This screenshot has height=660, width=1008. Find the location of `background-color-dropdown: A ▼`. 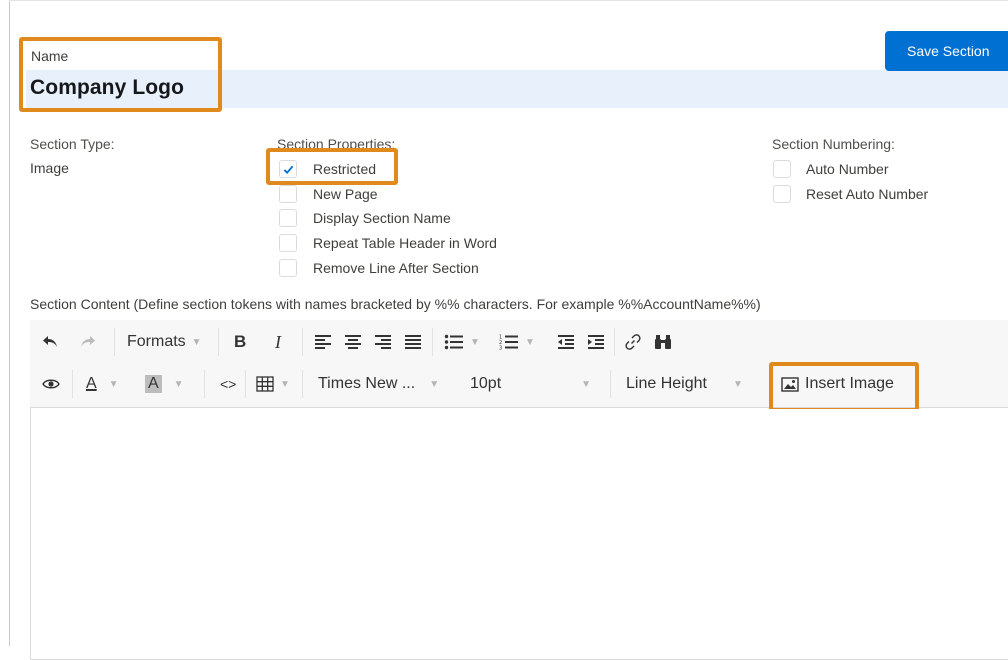

background-color-dropdown: A ▼ is located at coordinates (164, 384).